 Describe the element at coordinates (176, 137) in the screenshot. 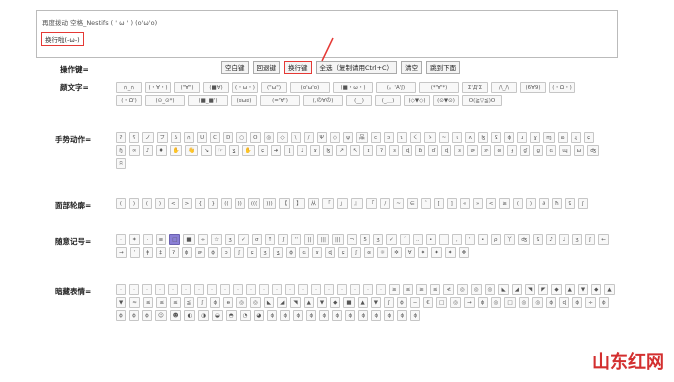

I see `shoushi-key: ʖ` at that location.